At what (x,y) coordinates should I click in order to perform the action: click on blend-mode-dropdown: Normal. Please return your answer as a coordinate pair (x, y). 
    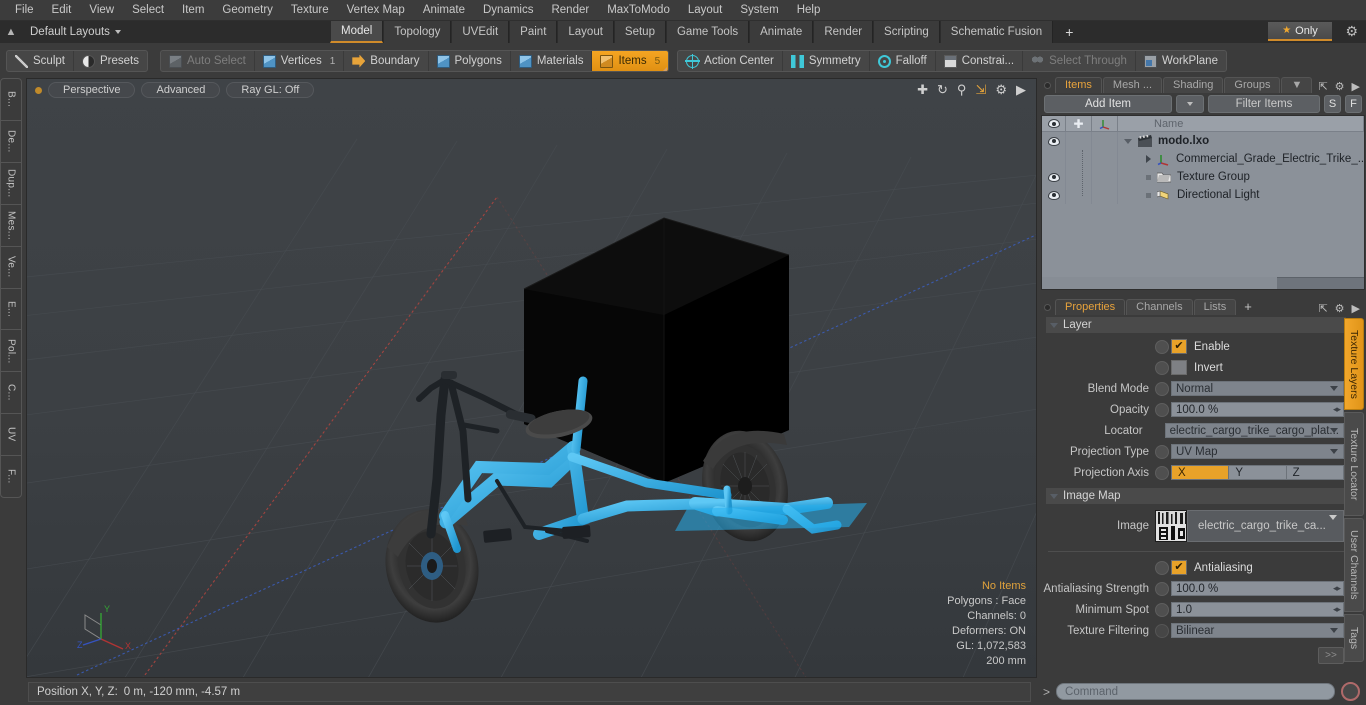
    Looking at the image, I should click on (1257, 388).